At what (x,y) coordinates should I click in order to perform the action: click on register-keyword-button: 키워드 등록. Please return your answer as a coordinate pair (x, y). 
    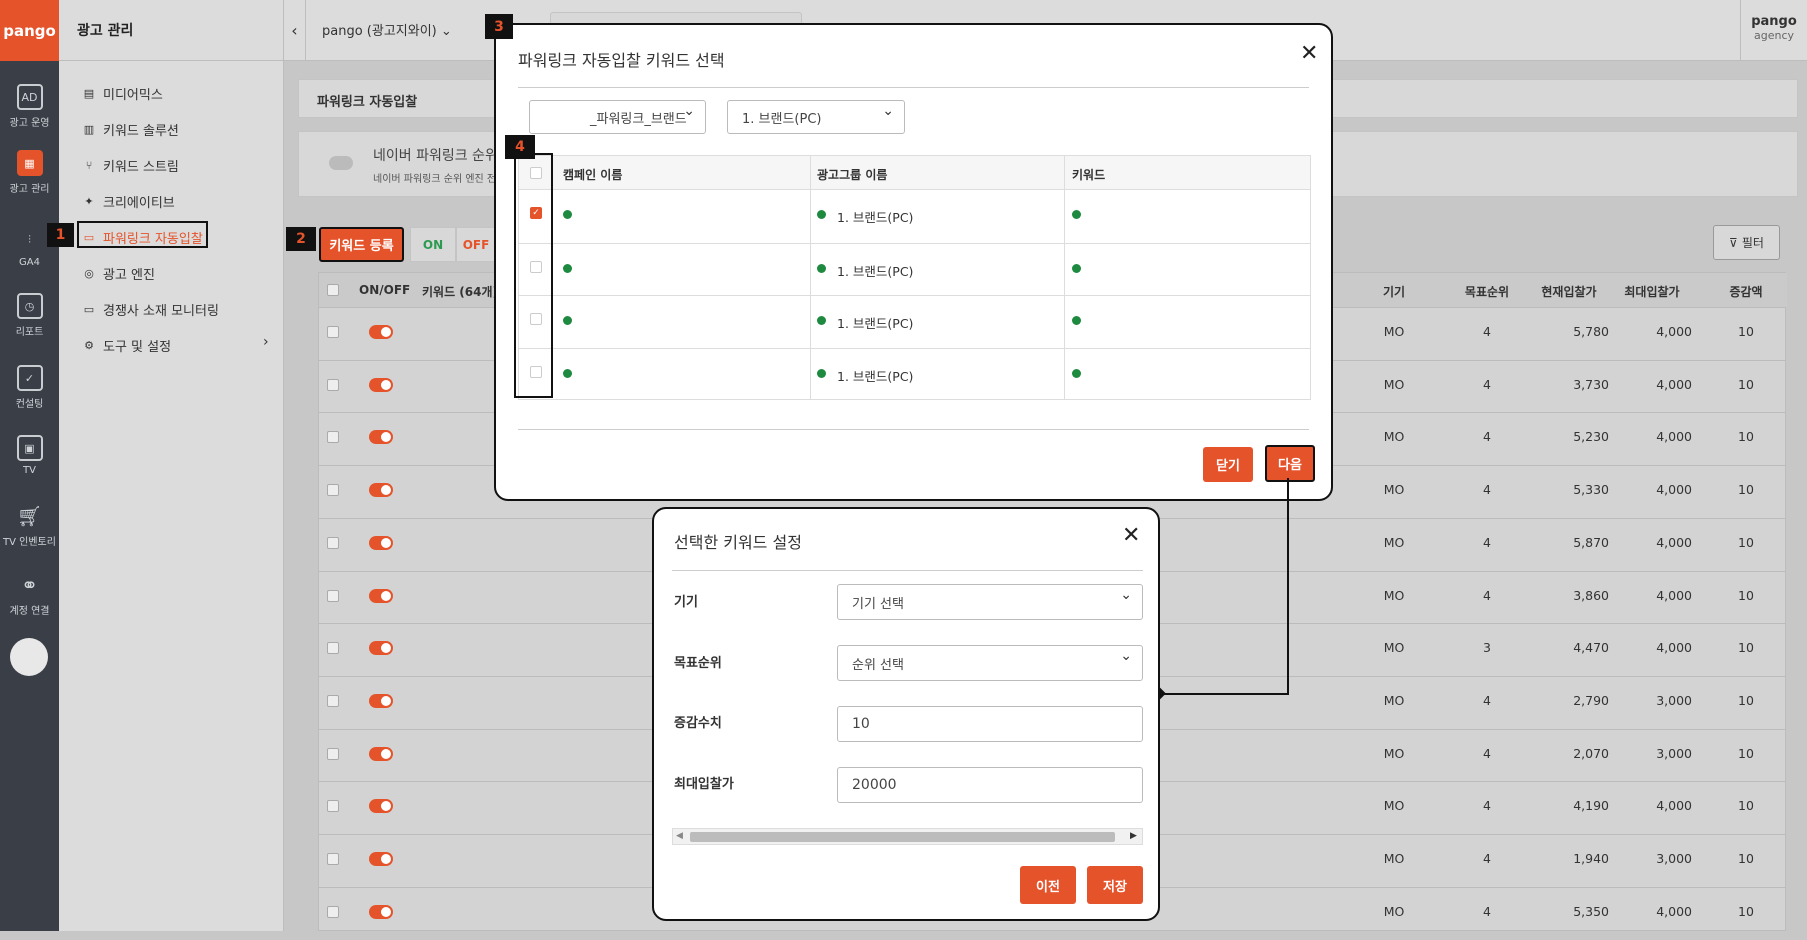
    Looking at the image, I should click on (361, 244).